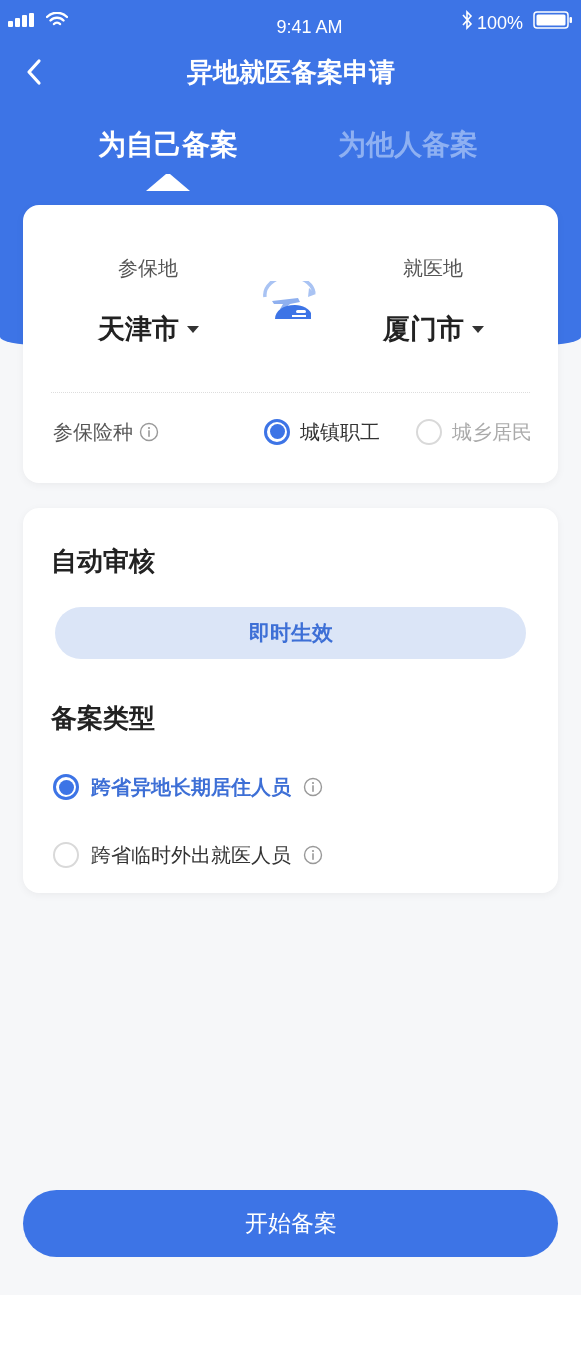  I want to click on radio-label: 城镇职工, so click(340, 431).